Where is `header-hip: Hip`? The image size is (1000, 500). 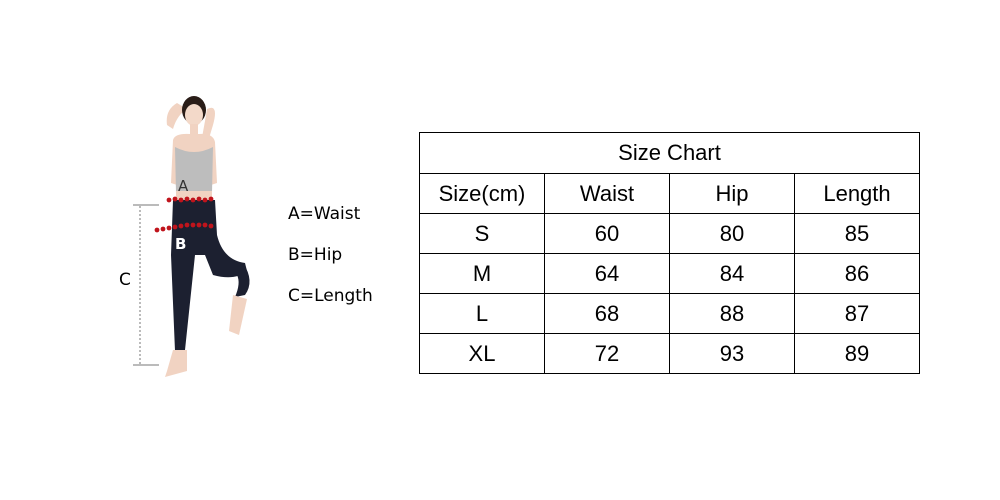 header-hip: Hip is located at coordinates (732, 193).